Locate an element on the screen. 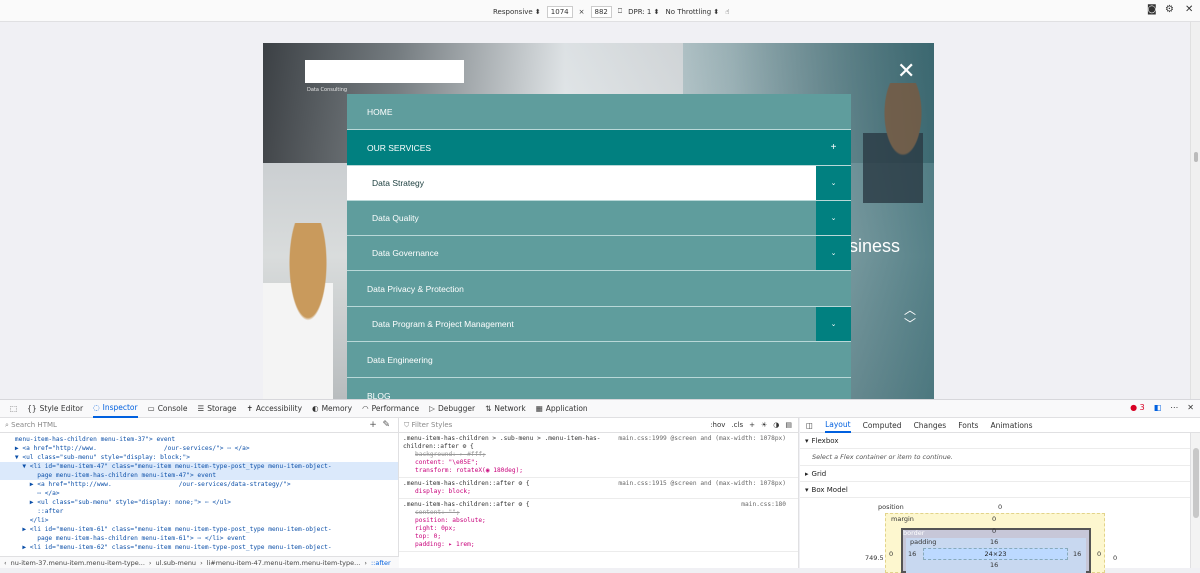  menu-item: Data Governance ⌄ is located at coordinates (599, 253).